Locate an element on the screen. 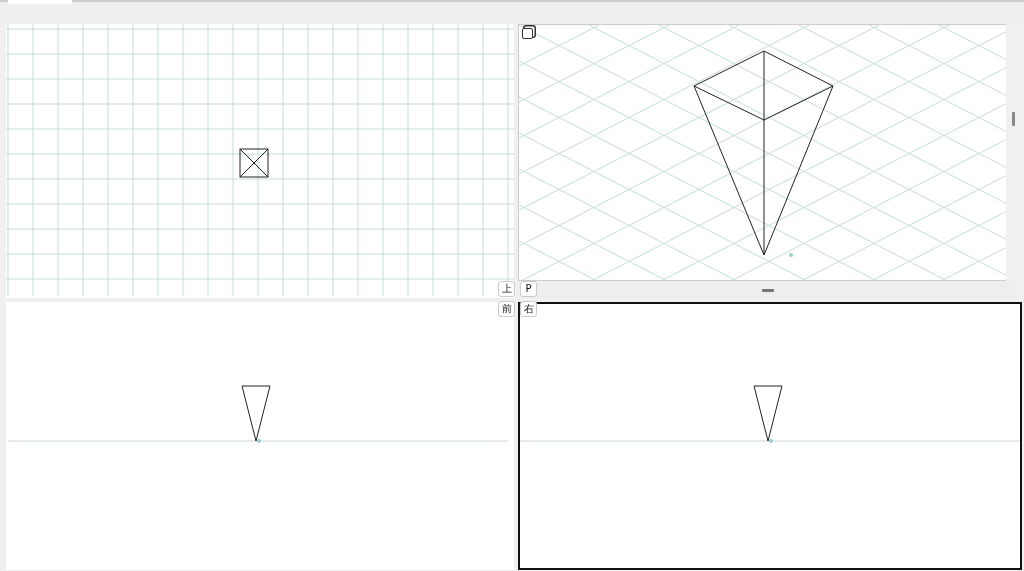 This screenshot has height=571, width=1024. view-label-button: P is located at coordinates (528, 289).